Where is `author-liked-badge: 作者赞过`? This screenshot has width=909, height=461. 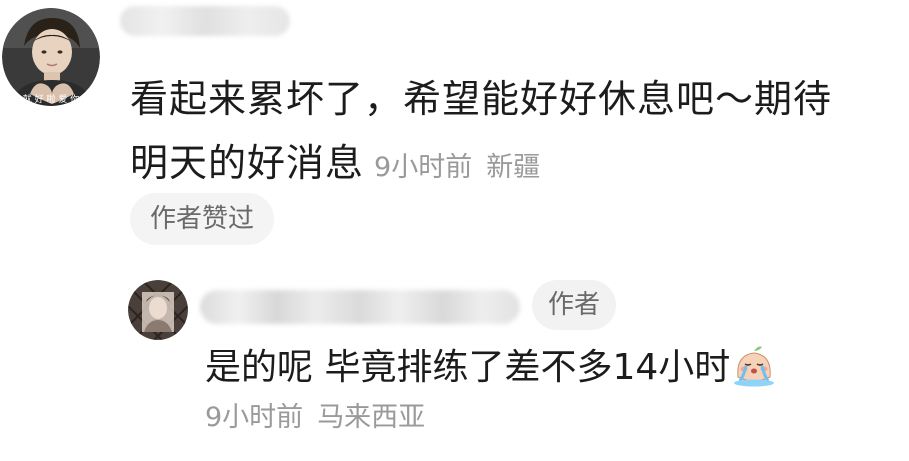 author-liked-badge: 作者赞过 is located at coordinates (202, 219).